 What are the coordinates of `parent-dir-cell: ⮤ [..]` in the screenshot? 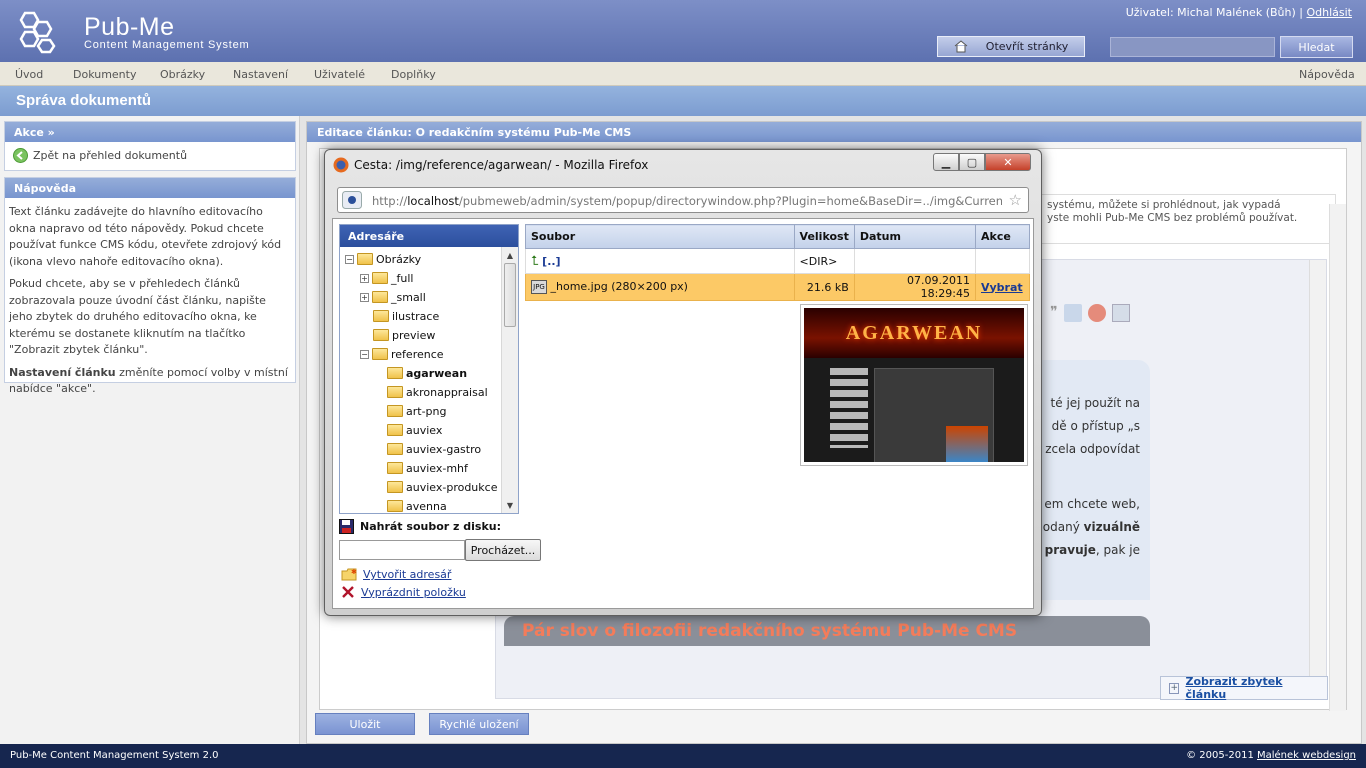 It's located at (660, 261).